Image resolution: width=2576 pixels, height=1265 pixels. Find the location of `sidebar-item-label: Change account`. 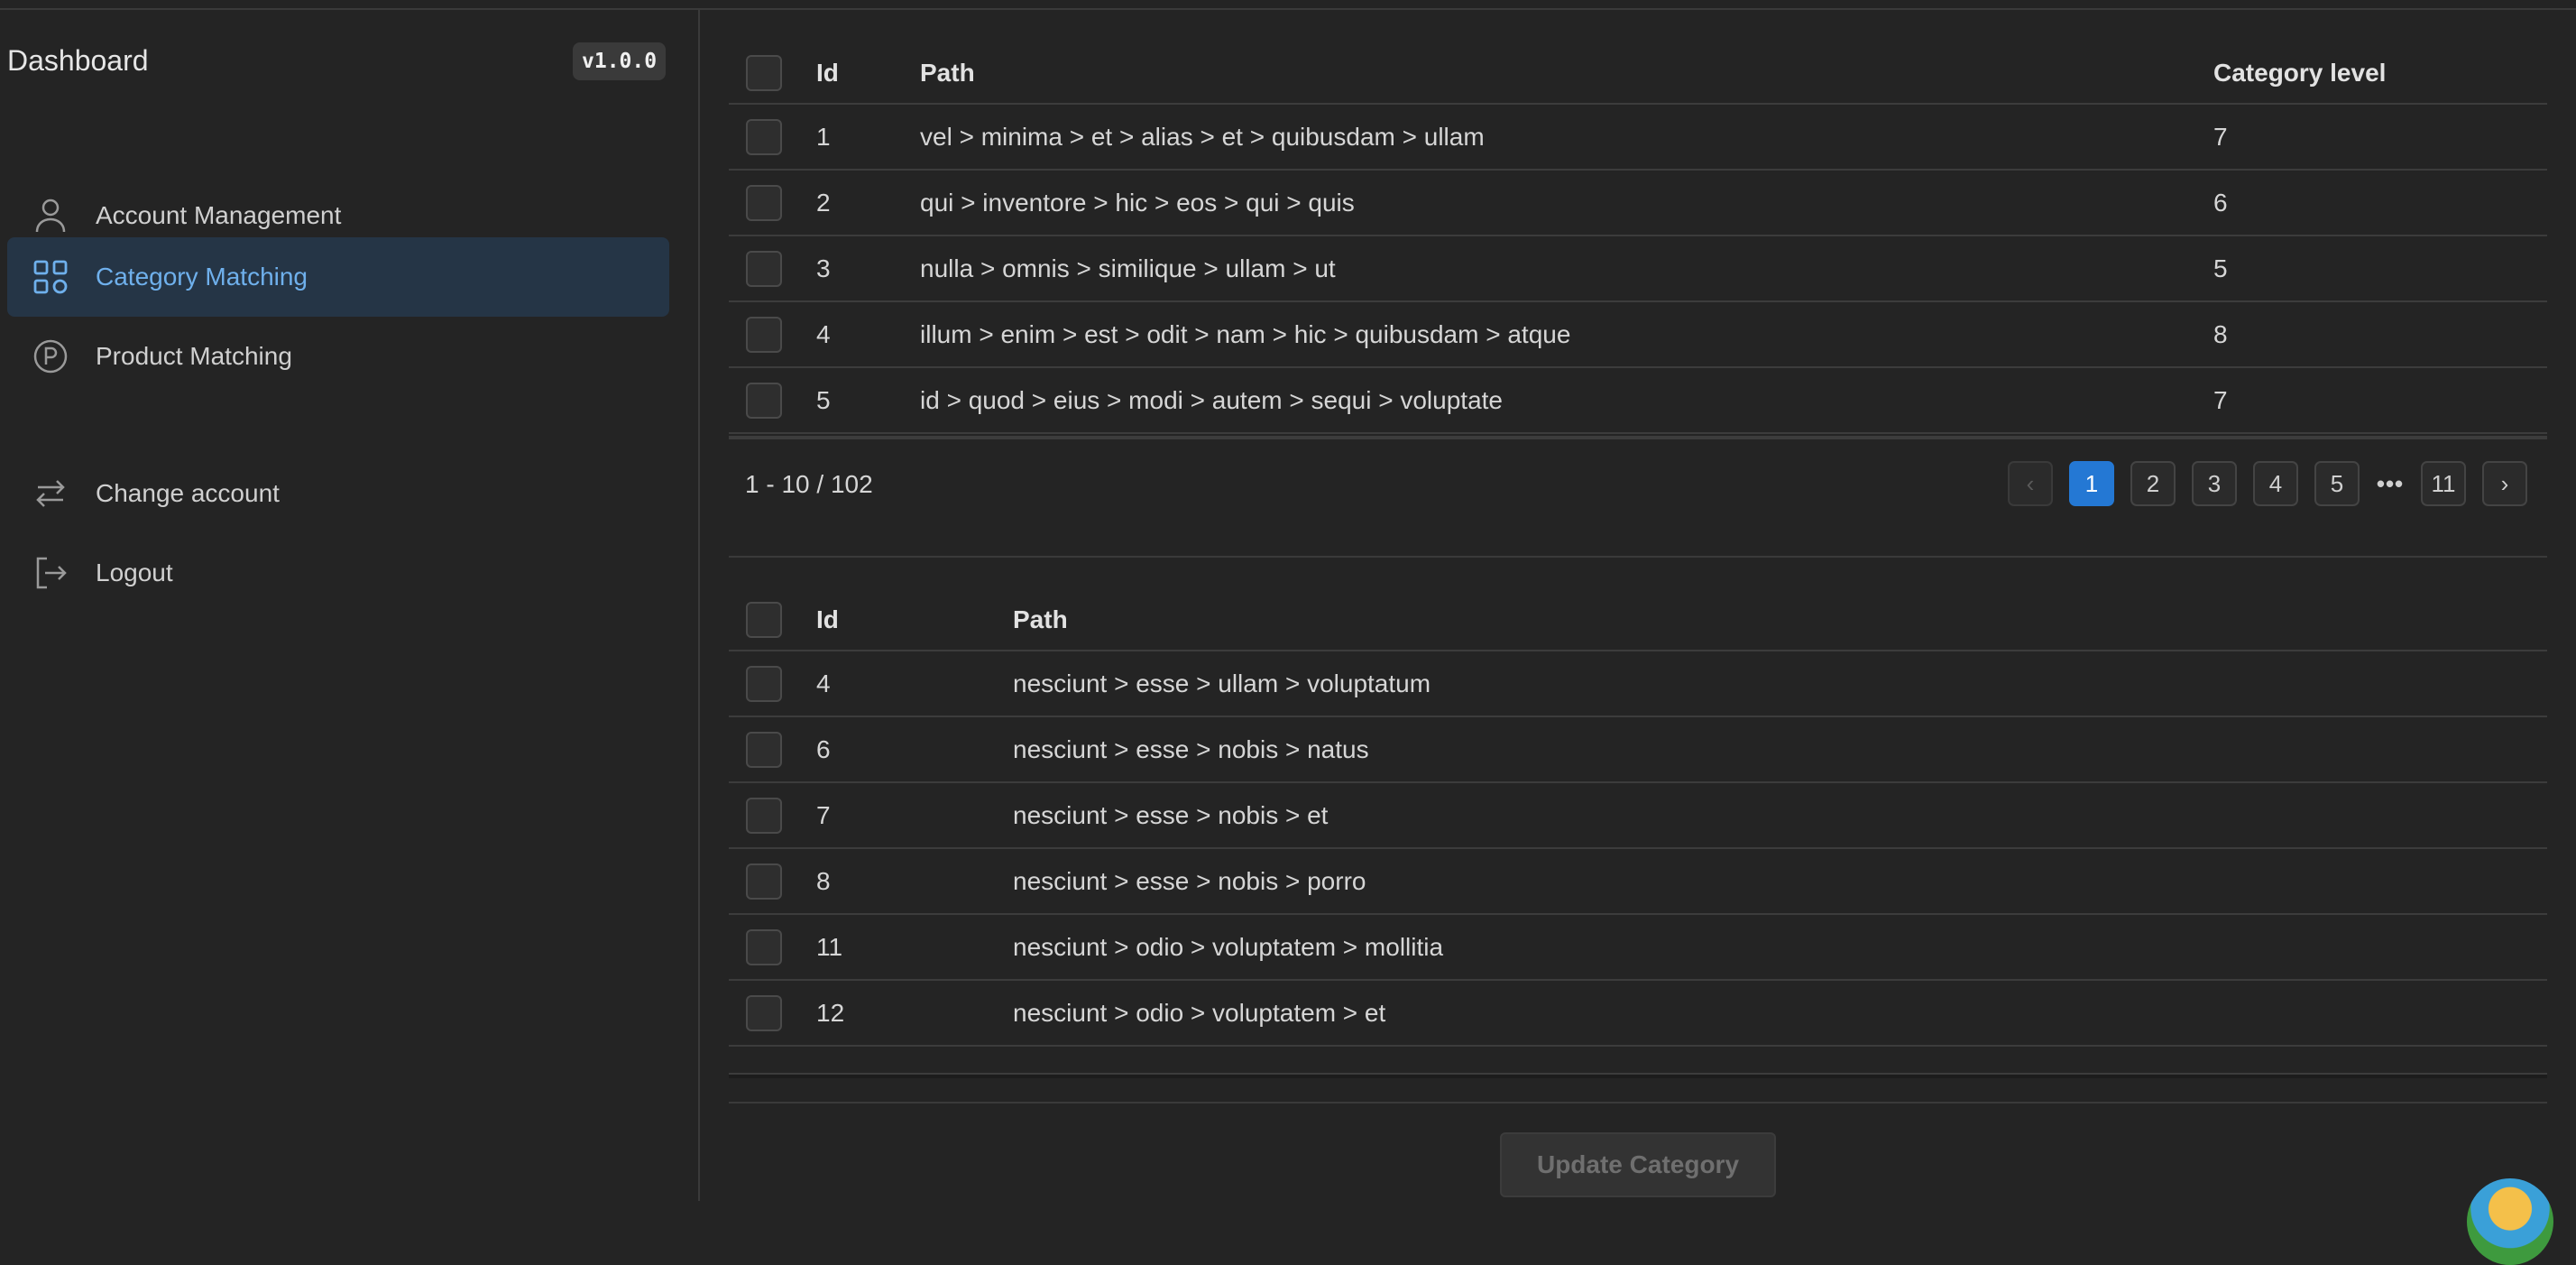

sidebar-item-label: Change account is located at coordinates (188, 493).